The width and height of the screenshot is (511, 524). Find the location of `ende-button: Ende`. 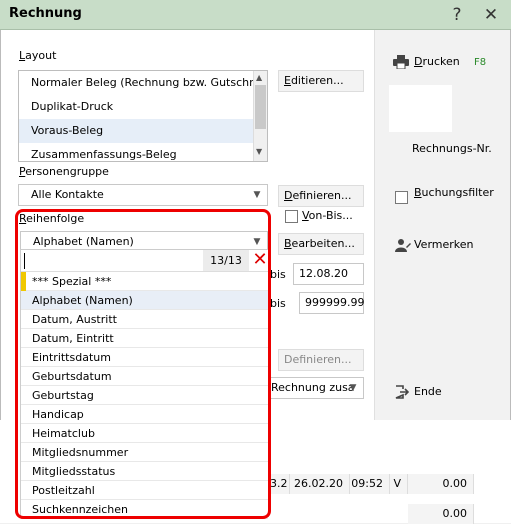

ende-button: Ende is located at coordinates (428, 392).